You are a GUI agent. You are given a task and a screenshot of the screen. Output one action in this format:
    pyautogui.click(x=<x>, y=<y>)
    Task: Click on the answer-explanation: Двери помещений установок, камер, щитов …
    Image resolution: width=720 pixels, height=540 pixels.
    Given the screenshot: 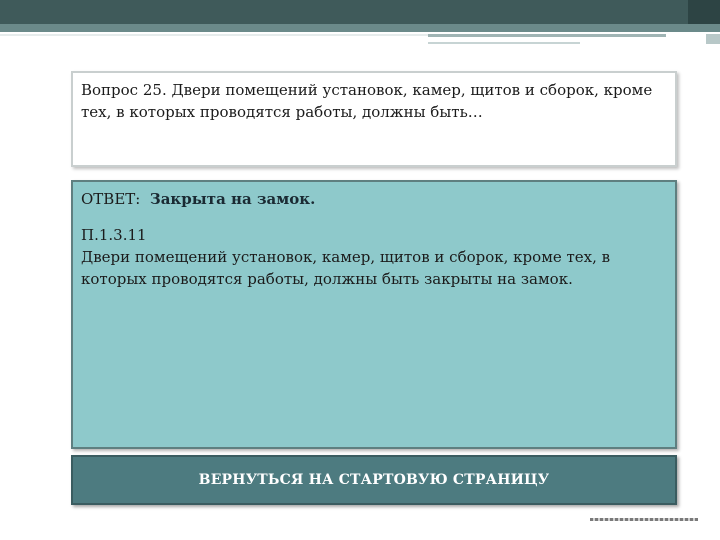 What is the action you would take?
    pyautogui.click(x=346, y=268)
    